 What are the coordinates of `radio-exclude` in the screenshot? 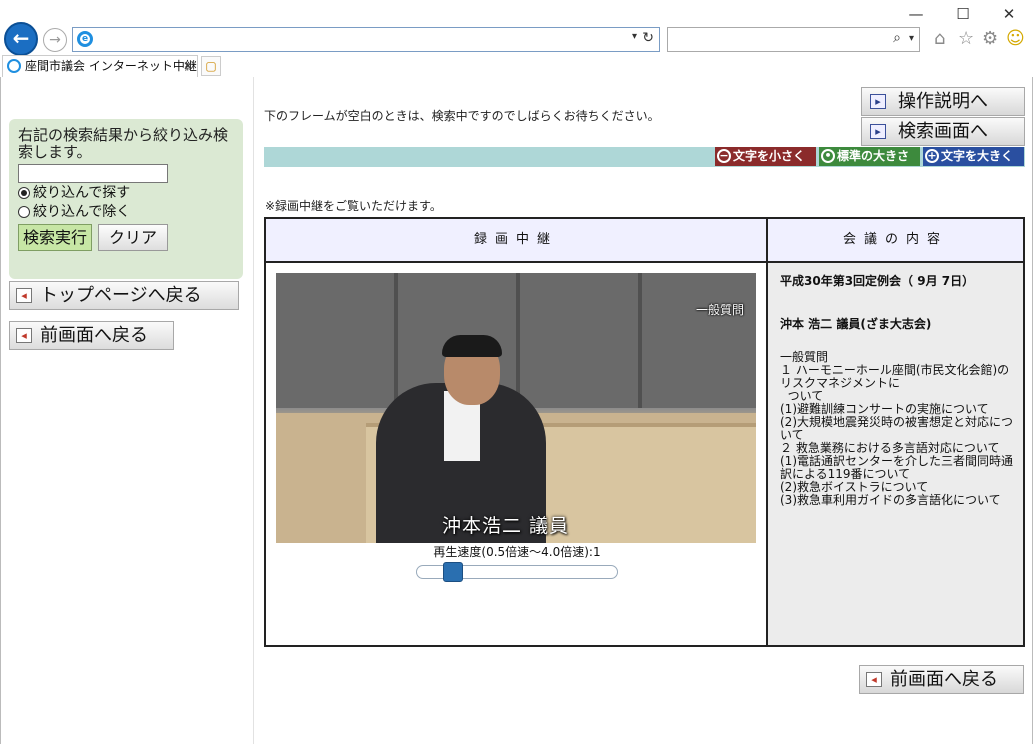 It's located at (24, 212).